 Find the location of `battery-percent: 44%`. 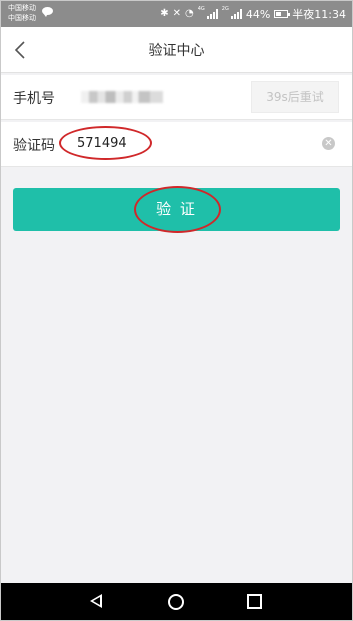

battery-percent: 44% is located at coordinates (258, 14).